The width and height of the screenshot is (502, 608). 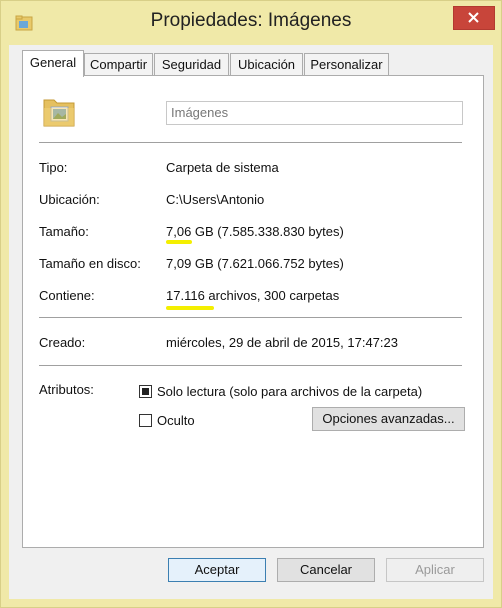 I want to click on type-value: Carpeta de sistema, so click(x=222, y=167).